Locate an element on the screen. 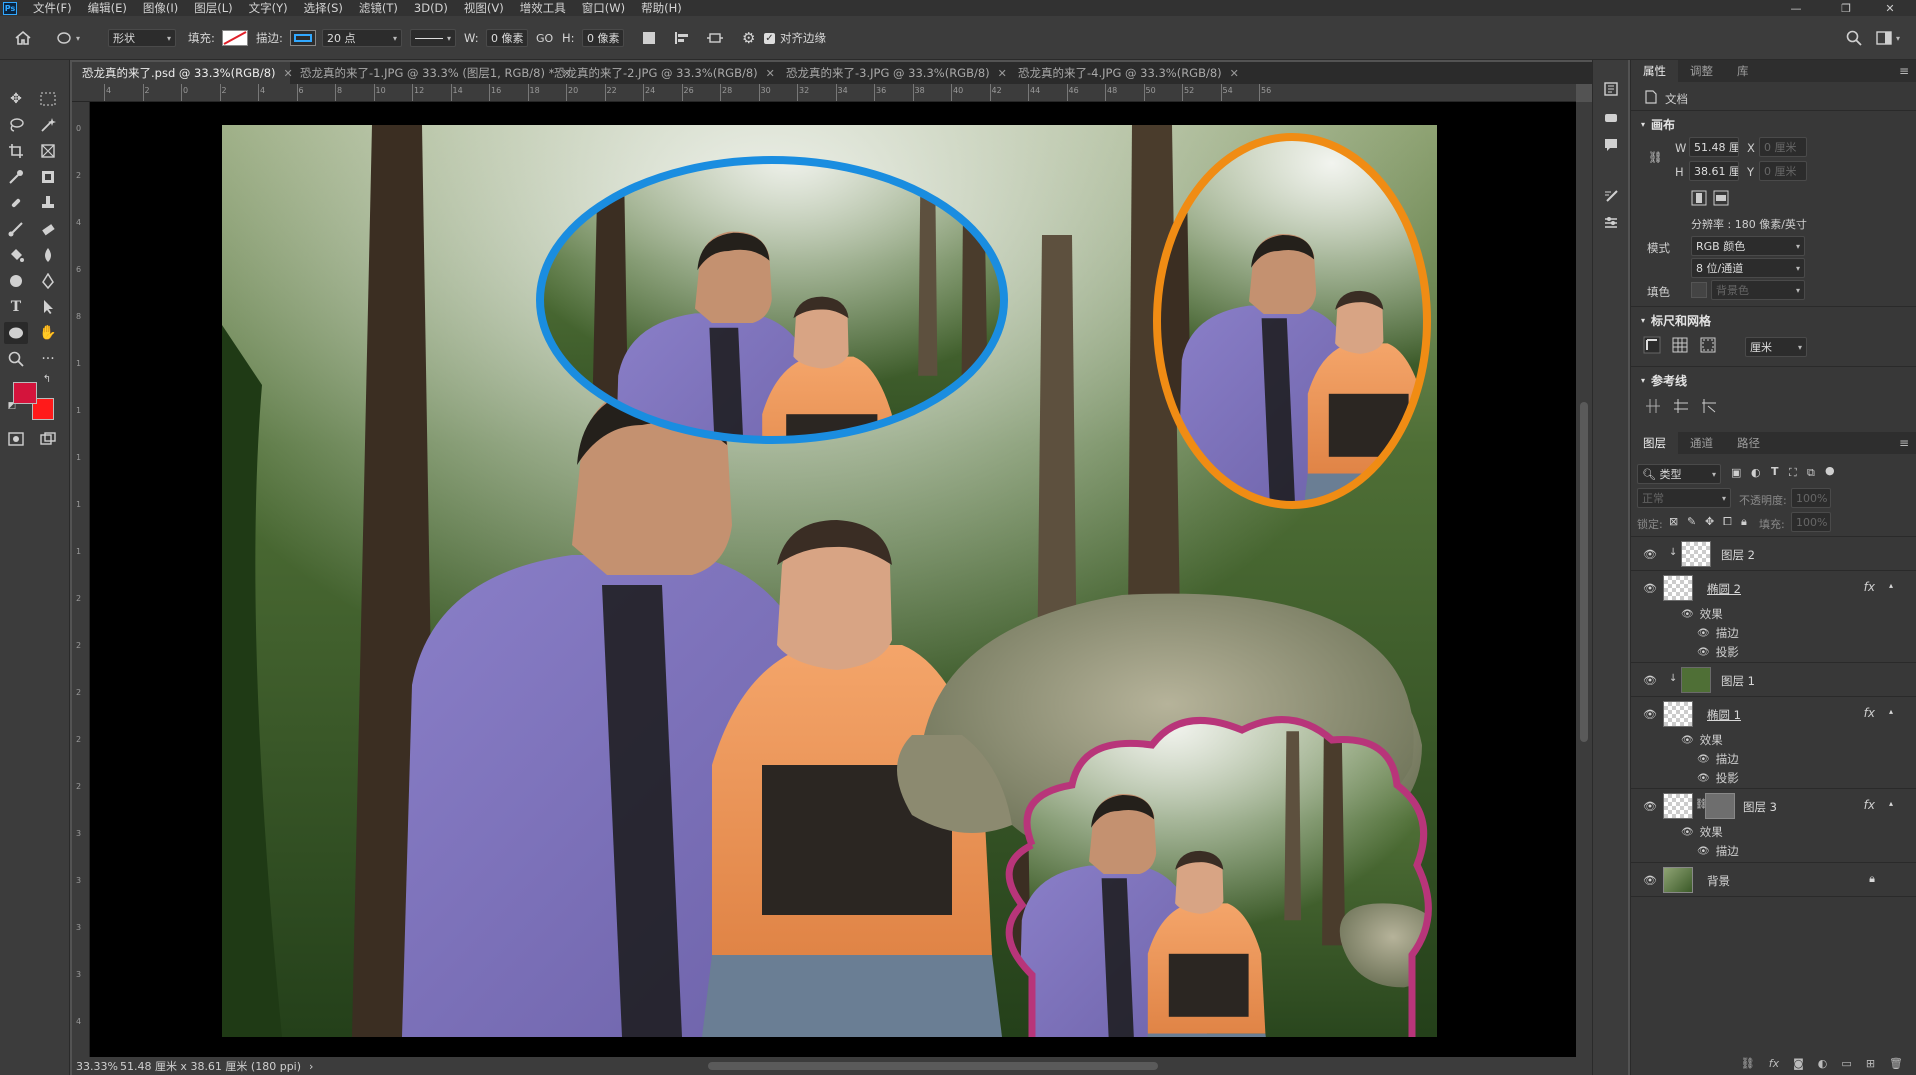 The height and width of the screenshot is (1075, 1916). canvas-height-input: 38.61 厘米 is located at coordinates (1714, 171).